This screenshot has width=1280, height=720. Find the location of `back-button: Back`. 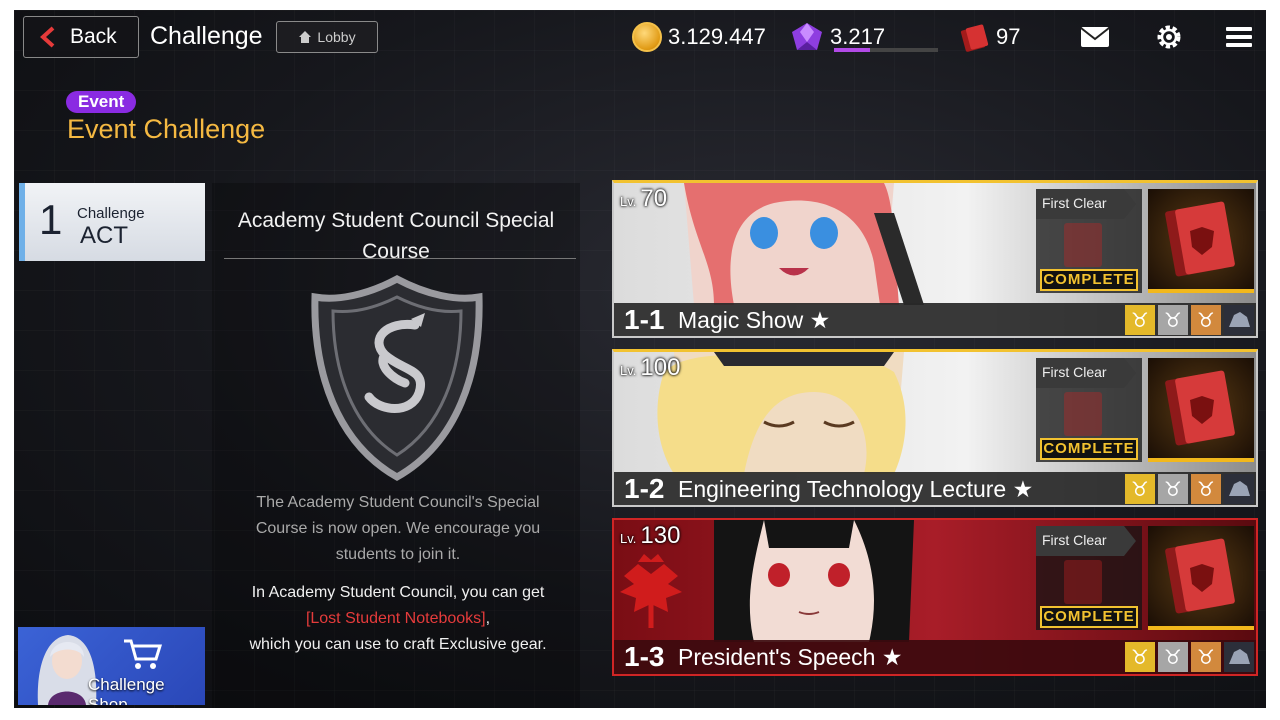

back-button: Back is located at coordinates (81, 37).